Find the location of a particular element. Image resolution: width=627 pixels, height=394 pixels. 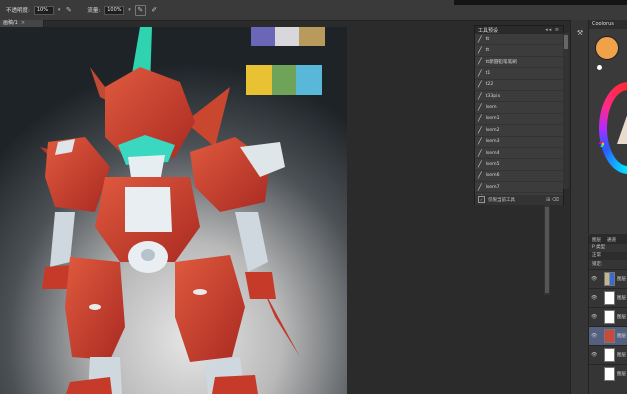

document-tab: 画稿/1 × is located at coordinates (22, 23).